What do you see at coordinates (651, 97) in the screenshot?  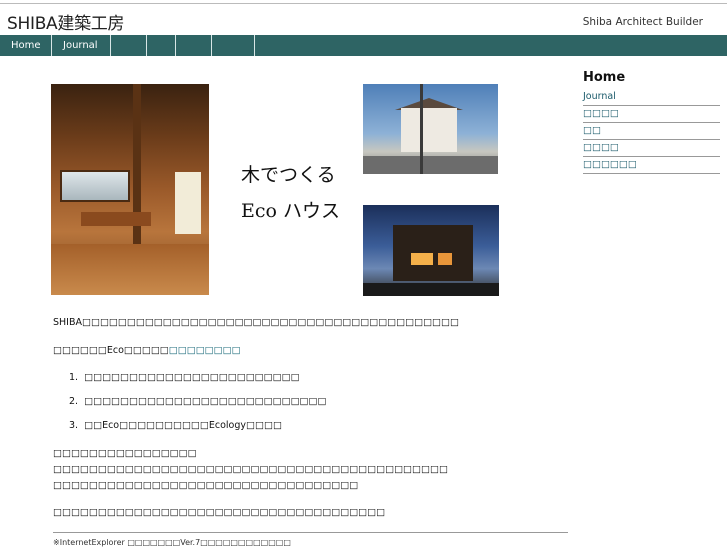 I see `sidebar-item-journal: Journal` at bounding box center [651, 97].